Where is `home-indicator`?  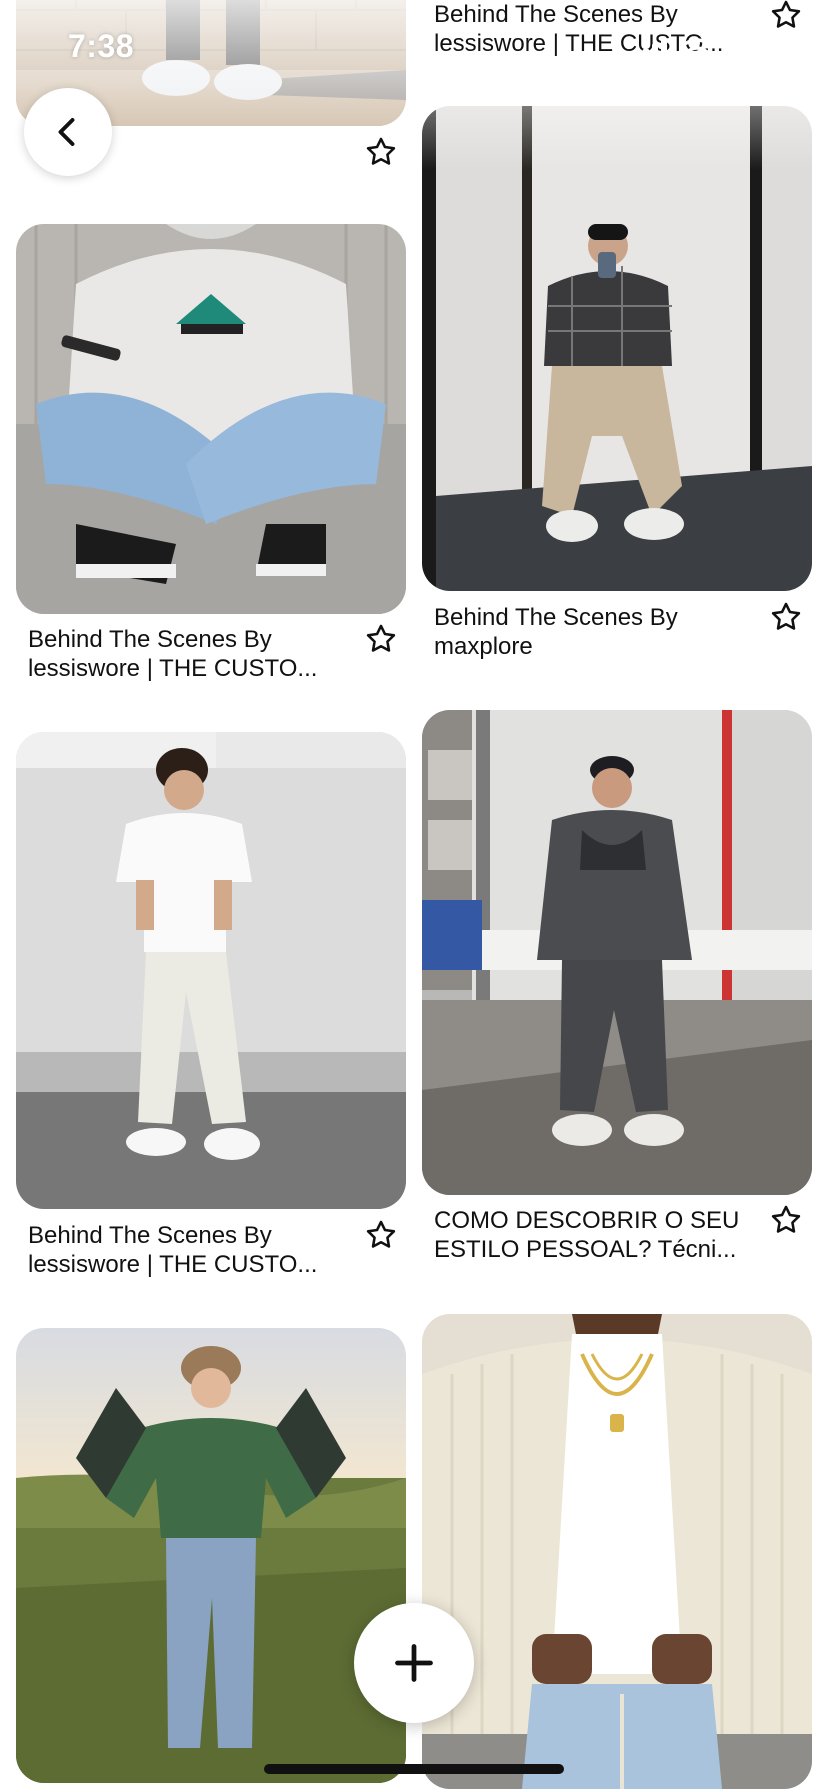
home-indicator is located at coordinates (414, 1769).